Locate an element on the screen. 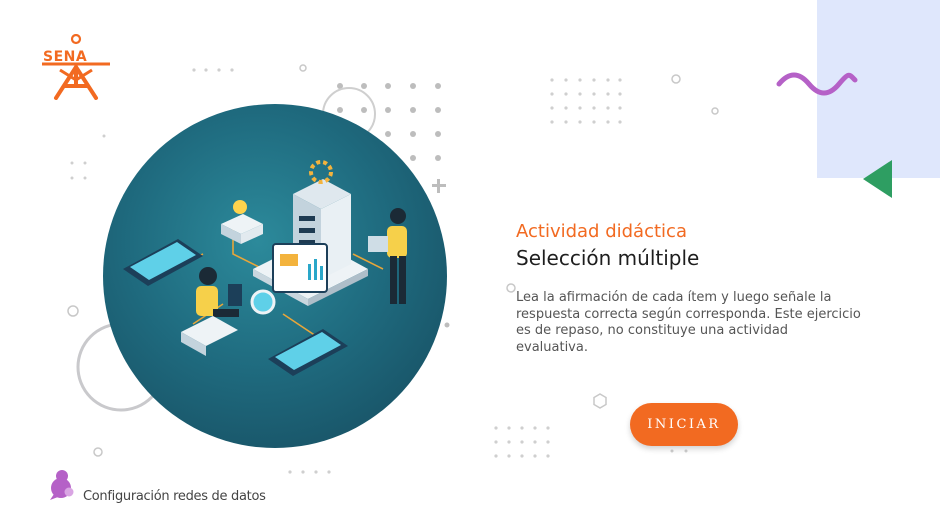  sena-logo: SENA is located at coordinates (76, 67).